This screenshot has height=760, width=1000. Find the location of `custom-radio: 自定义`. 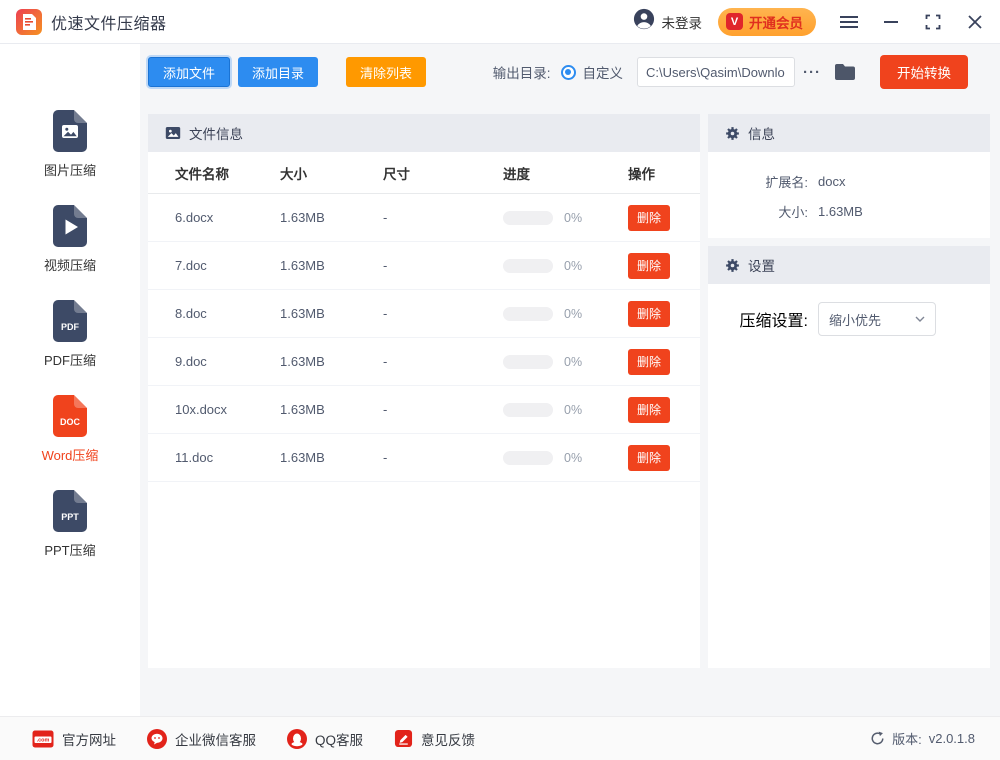

custom-radio: 自定义 is located at coordinates (591, 72).